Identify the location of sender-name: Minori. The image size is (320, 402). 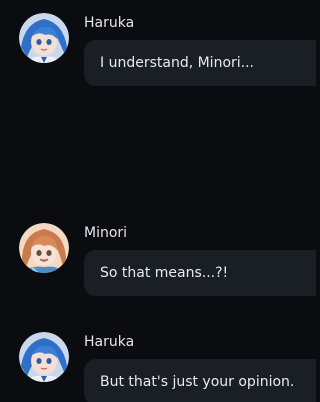
(106, 233).